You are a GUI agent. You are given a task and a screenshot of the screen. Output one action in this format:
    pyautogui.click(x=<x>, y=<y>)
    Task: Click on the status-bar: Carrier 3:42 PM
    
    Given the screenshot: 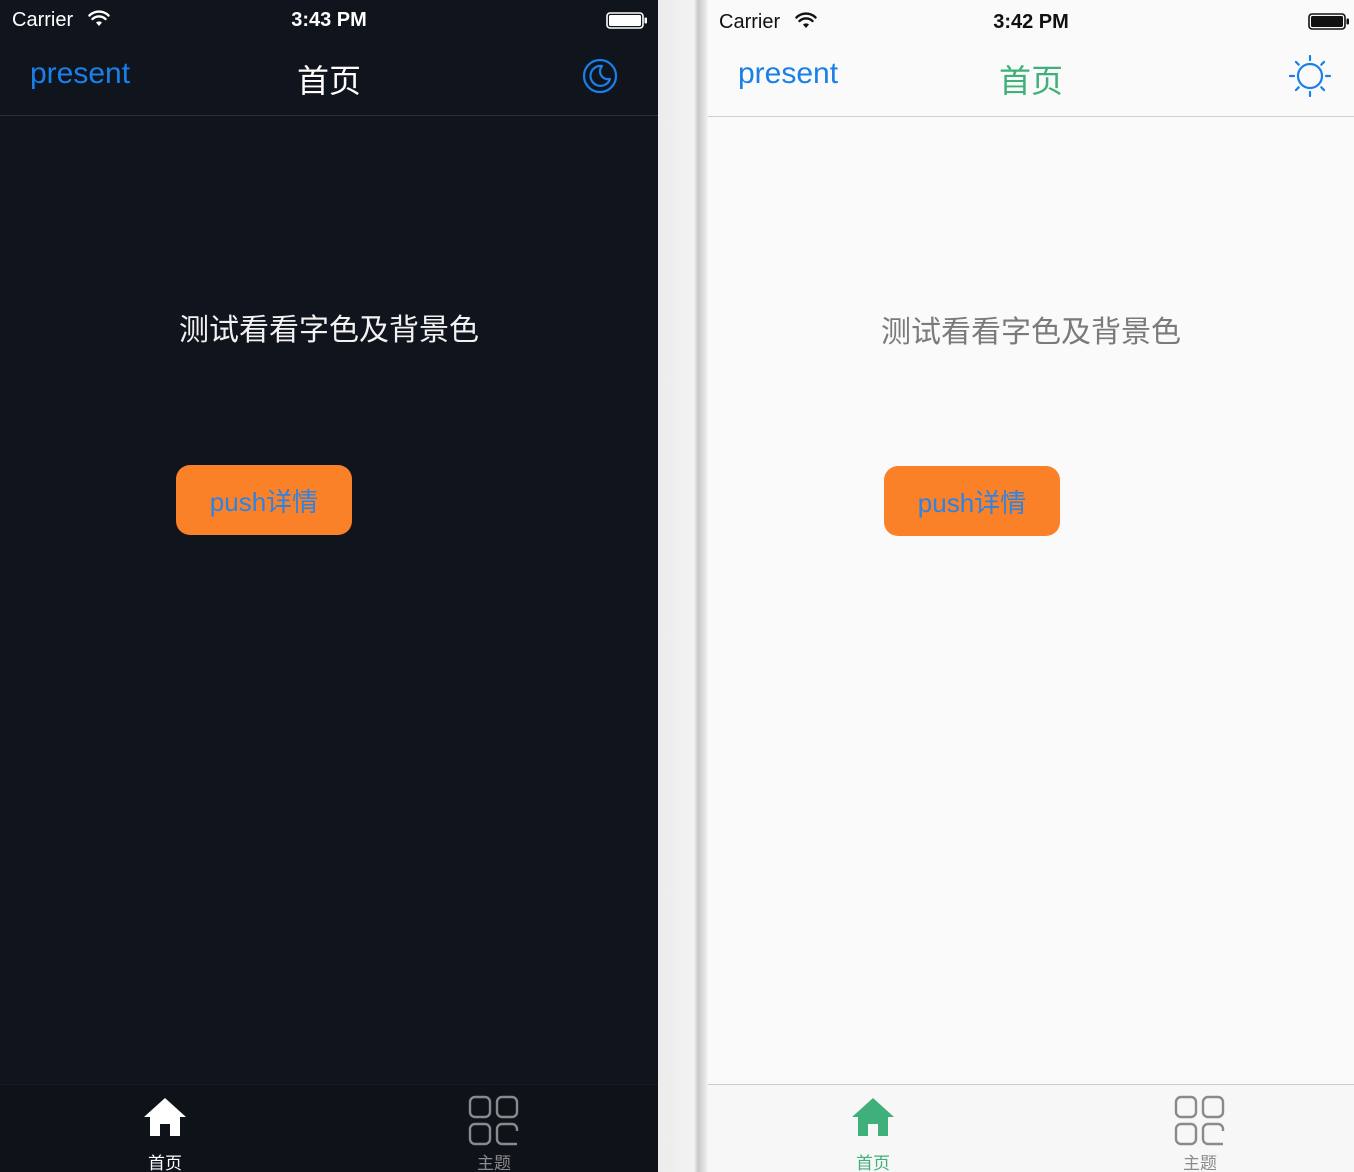 What is the action you would take?
    pyautogui.click(x=1031, y=21)
    